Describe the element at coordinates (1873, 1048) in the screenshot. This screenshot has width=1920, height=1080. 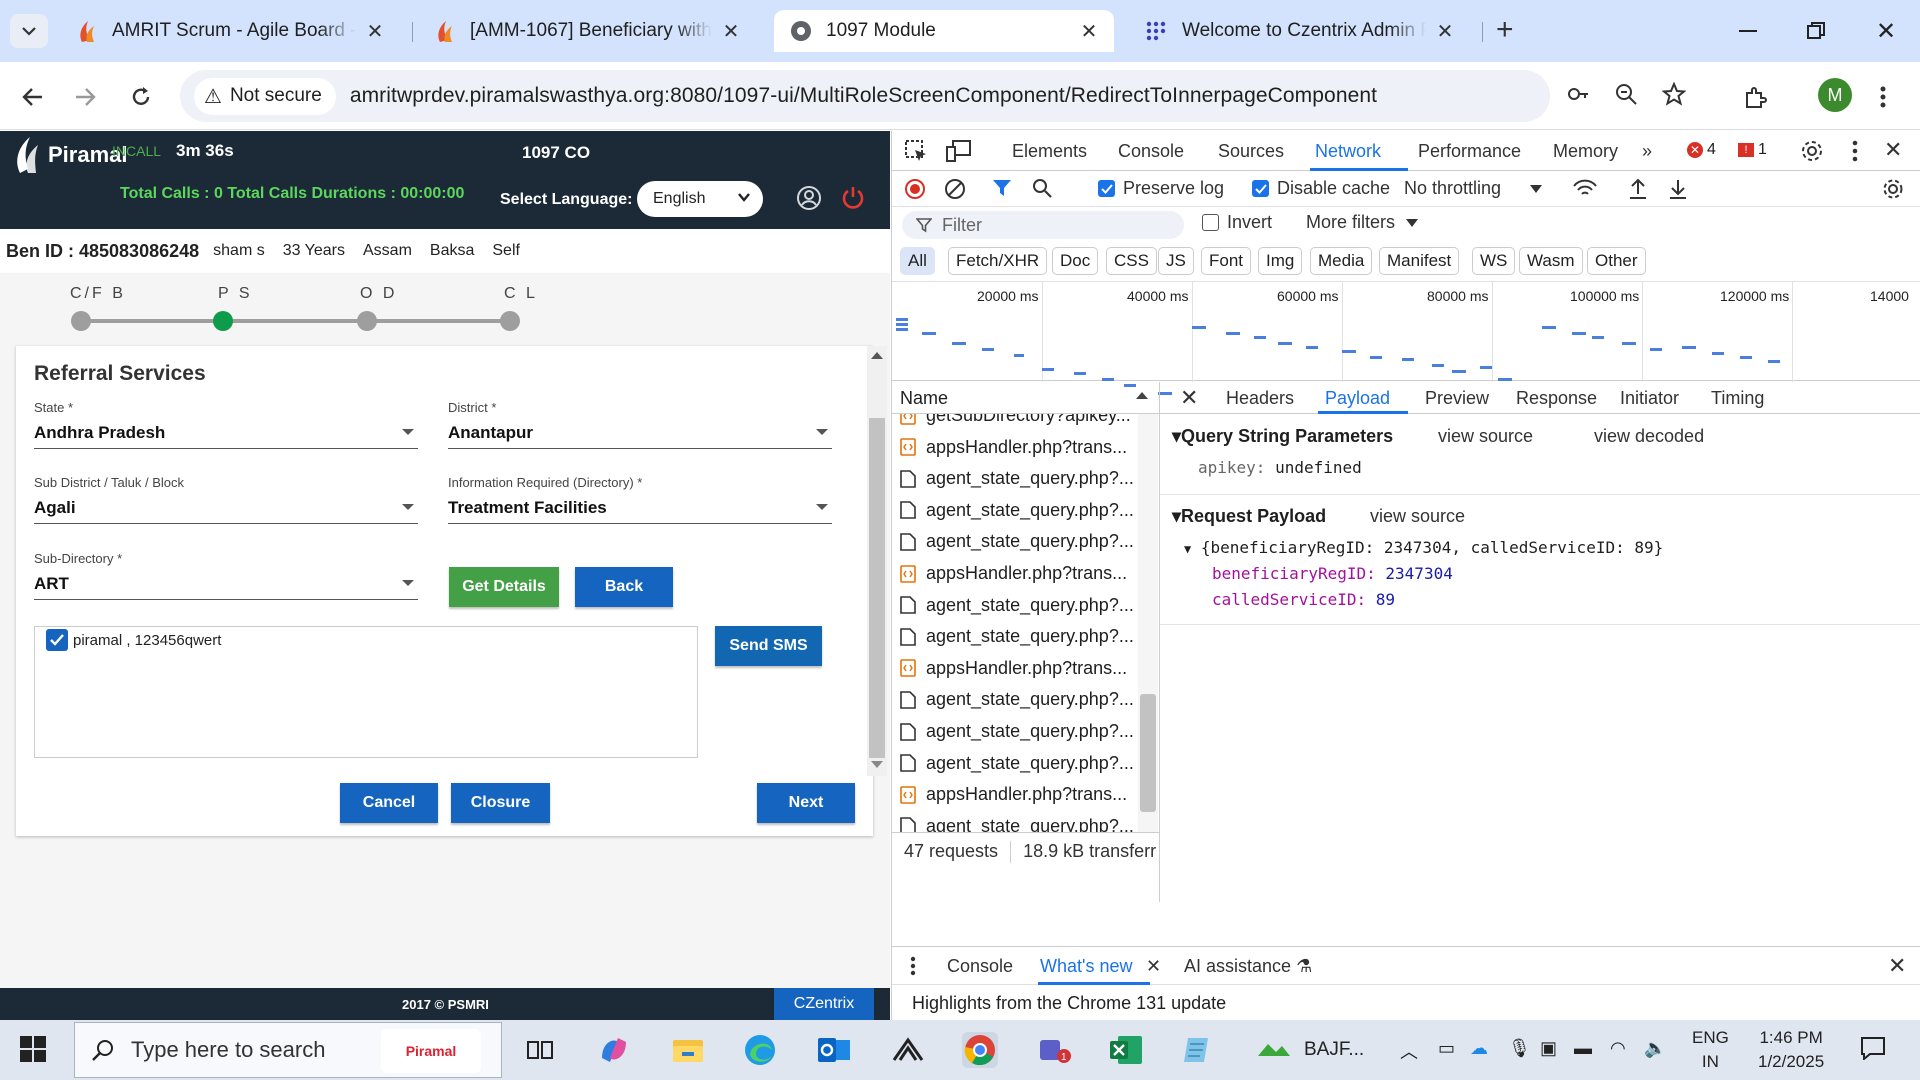
I see `notifications-icon` at that location.